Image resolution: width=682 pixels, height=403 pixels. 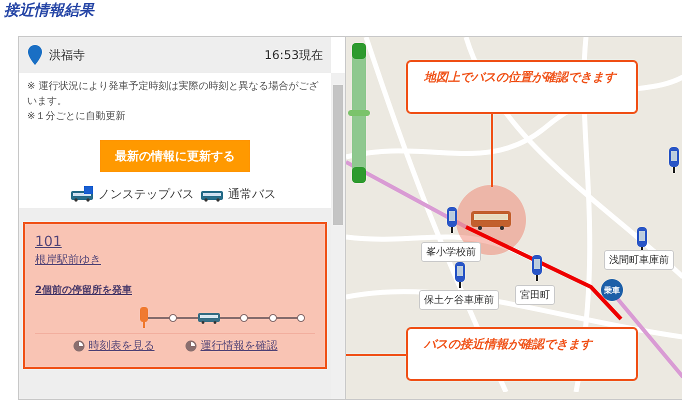 I want to click on callout-text: 地図上でバスの位置が確認できます, so click(x=522, y=87).